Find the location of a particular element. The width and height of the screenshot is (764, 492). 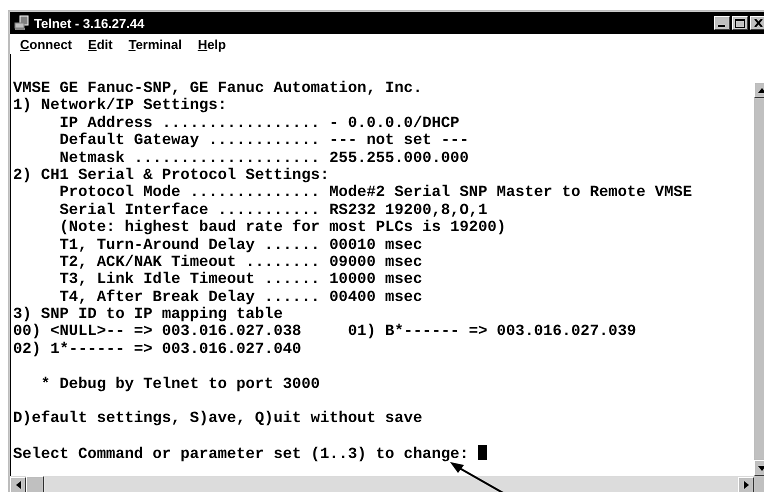

terminal-line: T3, Link Idle Timeout ...... 10000 msec is located at coordinates (241, 280).